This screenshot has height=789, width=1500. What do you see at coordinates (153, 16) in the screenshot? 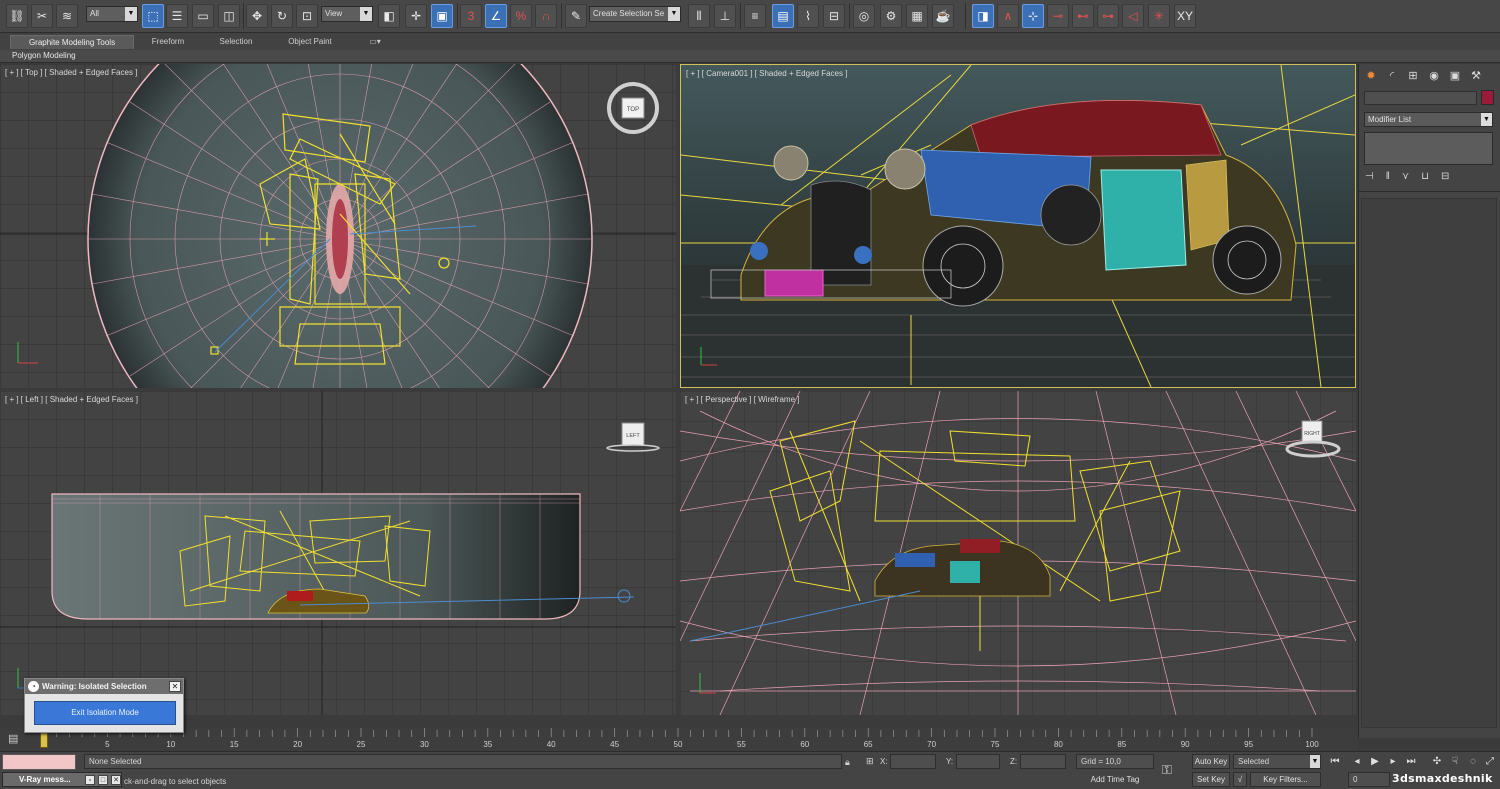
I see `select-object-icon: ⬚` at bounding box center [153, 16].